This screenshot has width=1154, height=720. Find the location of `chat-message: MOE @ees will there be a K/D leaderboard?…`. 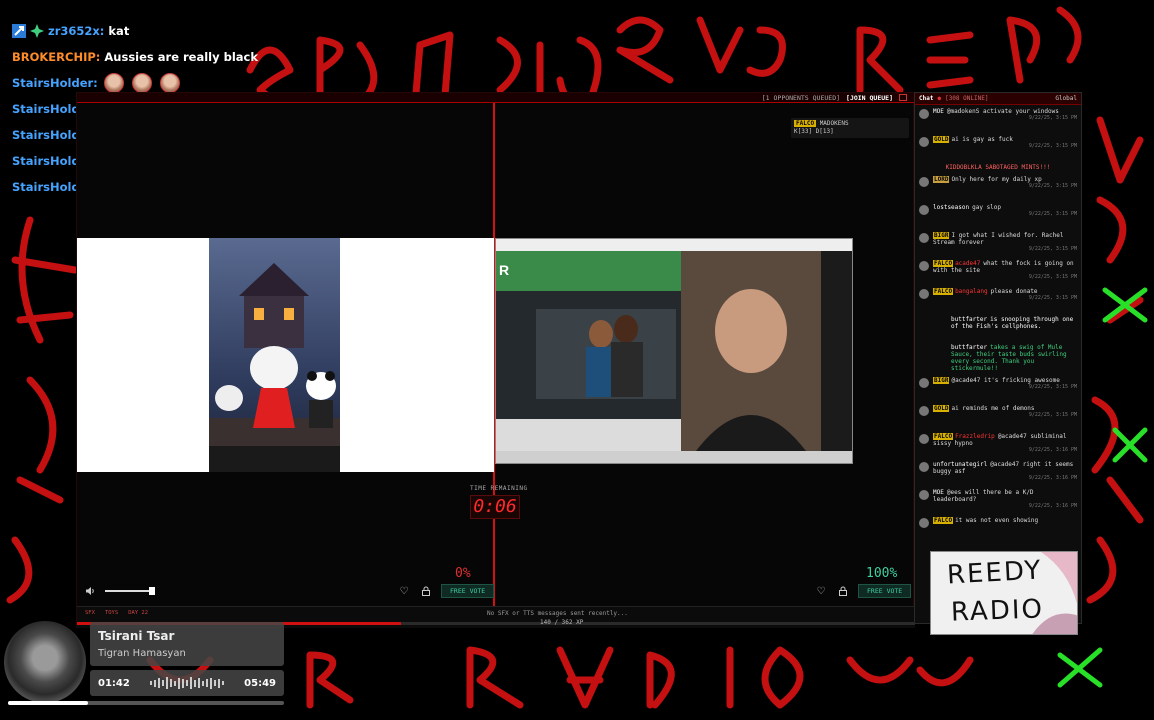

chat-message: MOE @ees will there be a K/D leaderboard?… is located at coordinates (998, 500).